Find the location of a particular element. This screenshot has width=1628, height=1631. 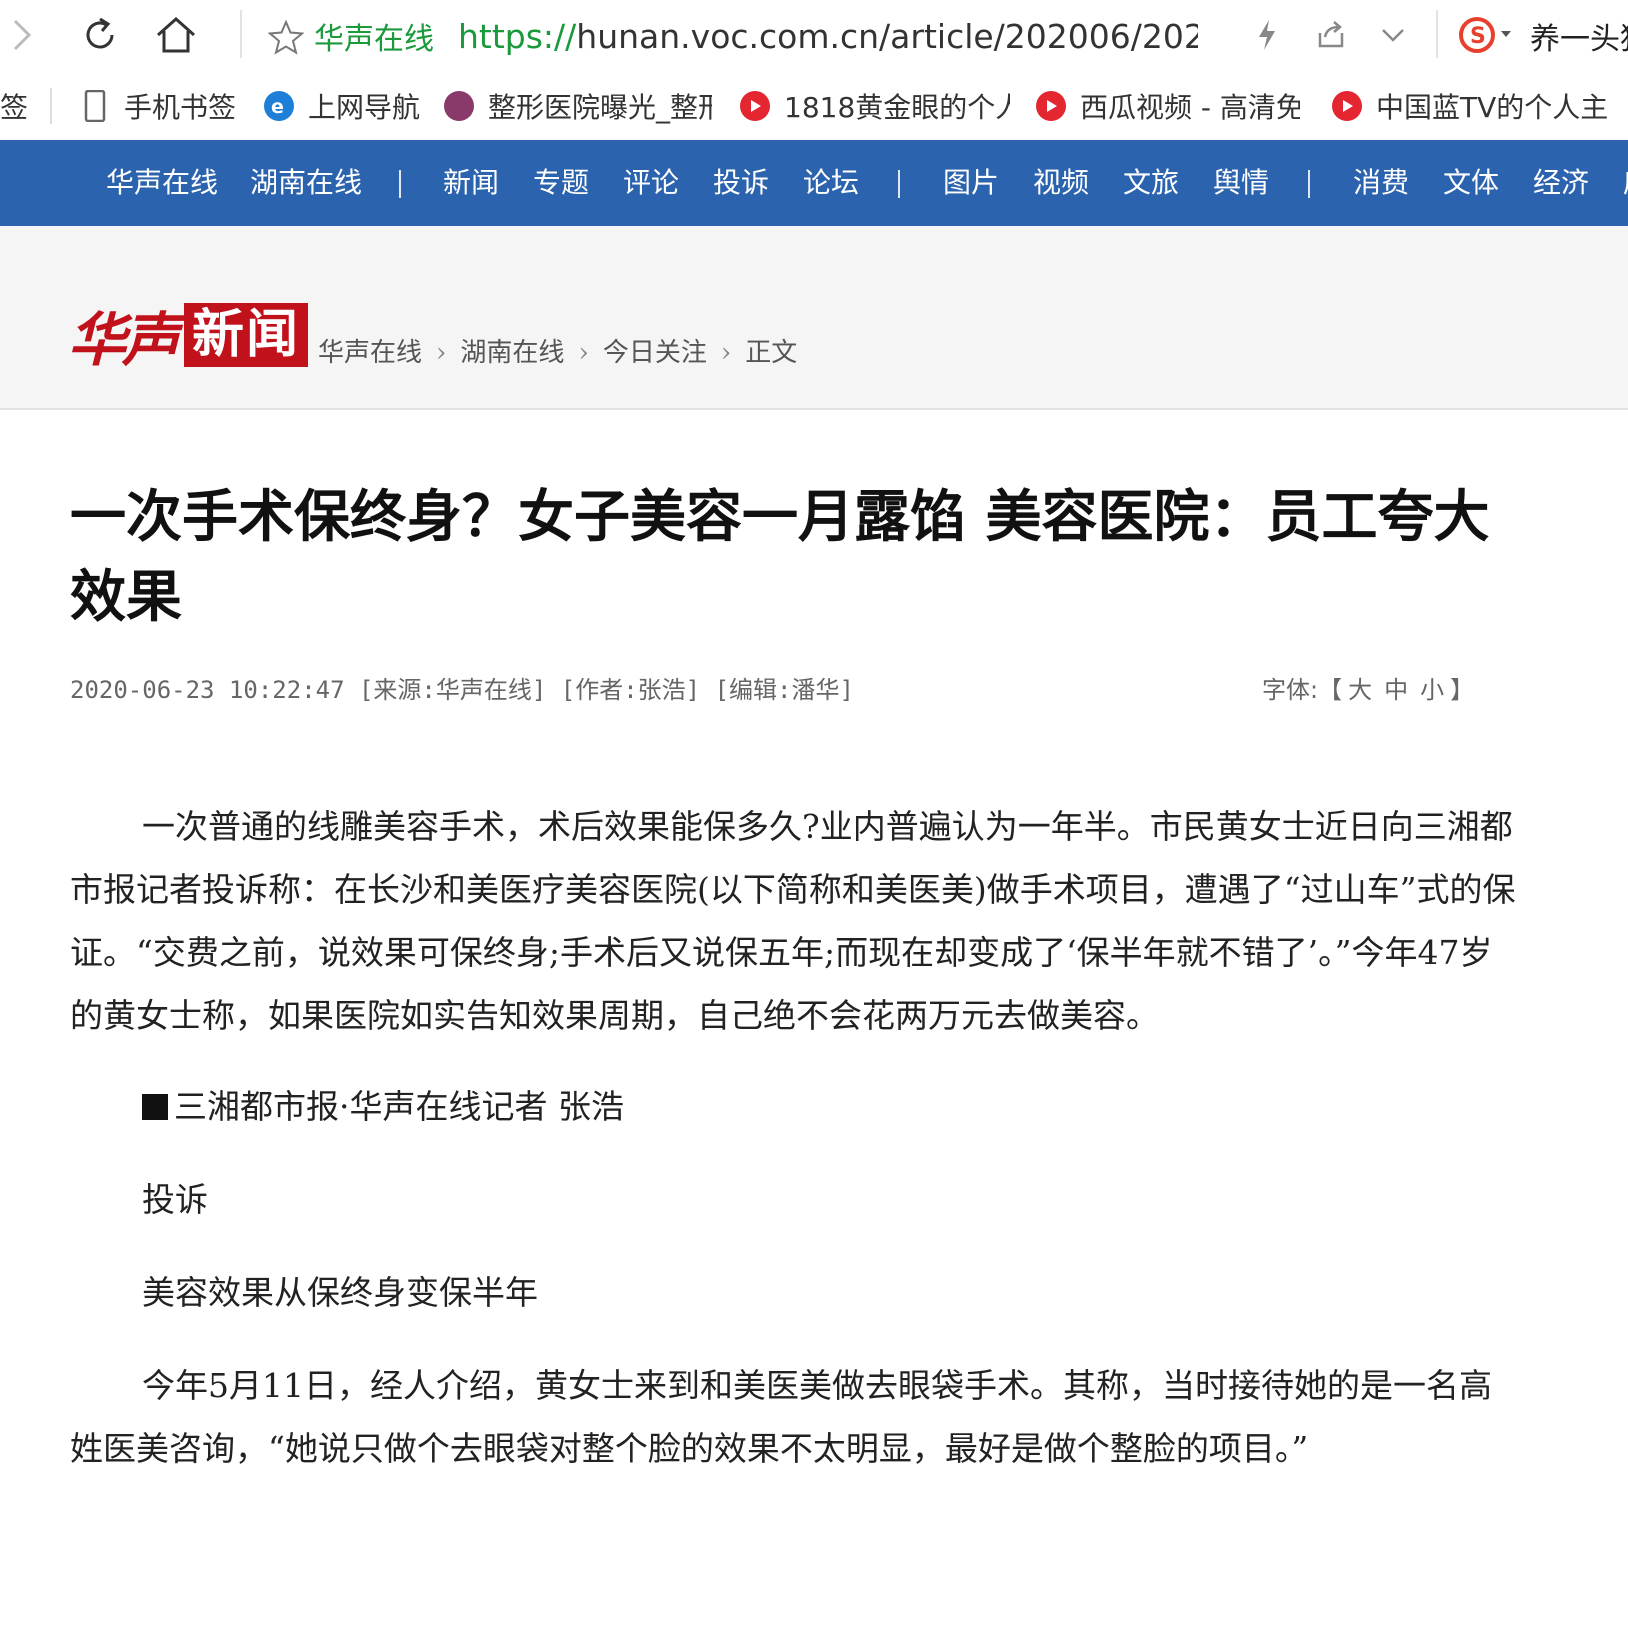

font-size-label-end: 】 is located at coordinates (1462, 690).